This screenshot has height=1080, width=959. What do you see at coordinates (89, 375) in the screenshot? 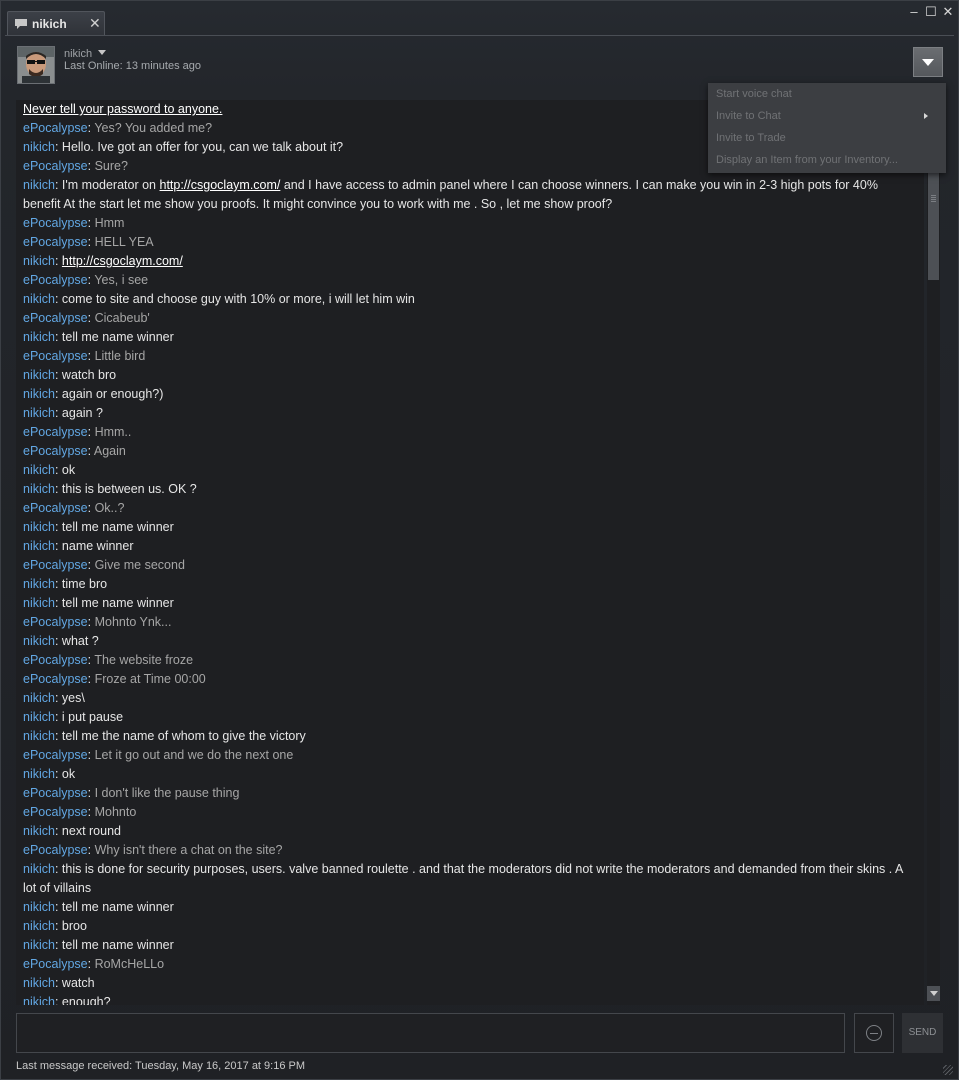
I see `message-text: watch bro` at bounding box center [89, 375].